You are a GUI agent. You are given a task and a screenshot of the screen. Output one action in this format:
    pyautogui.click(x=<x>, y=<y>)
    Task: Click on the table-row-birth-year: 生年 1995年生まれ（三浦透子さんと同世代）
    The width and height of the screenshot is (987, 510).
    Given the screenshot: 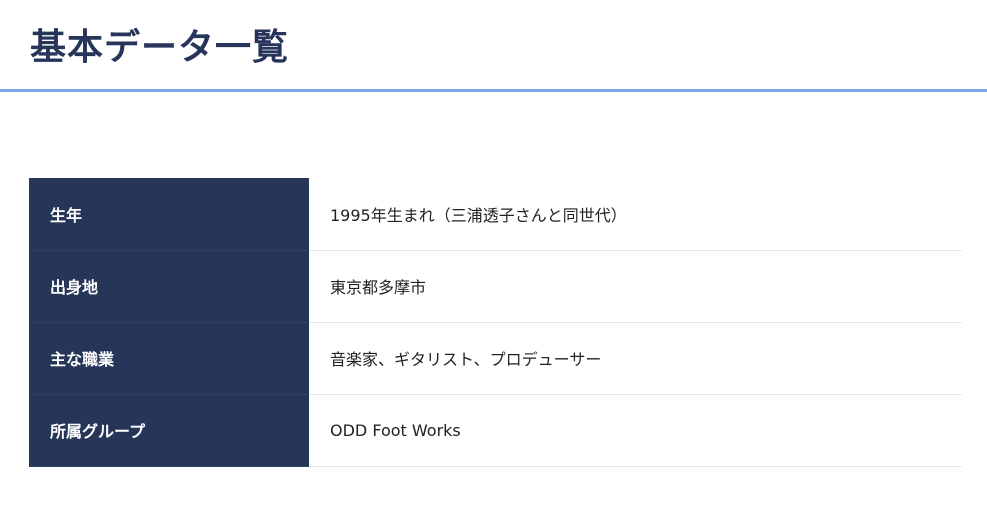 What is the action you would take?
    pyautogui.click(x=495, y=214)
    